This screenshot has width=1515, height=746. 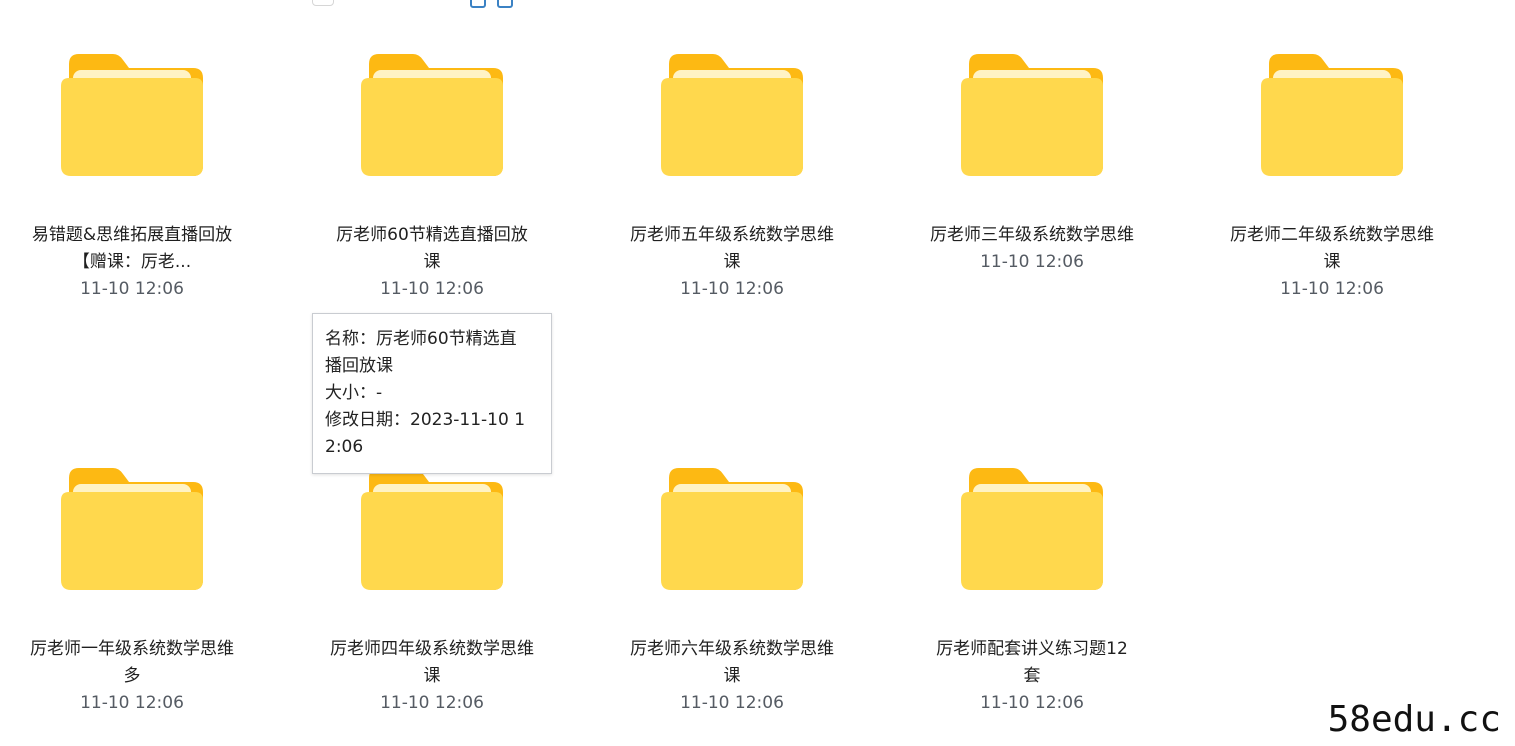 I want to click on folder-name-line: 厉老师一年级系统数学思维, so click(x=132, y=649).